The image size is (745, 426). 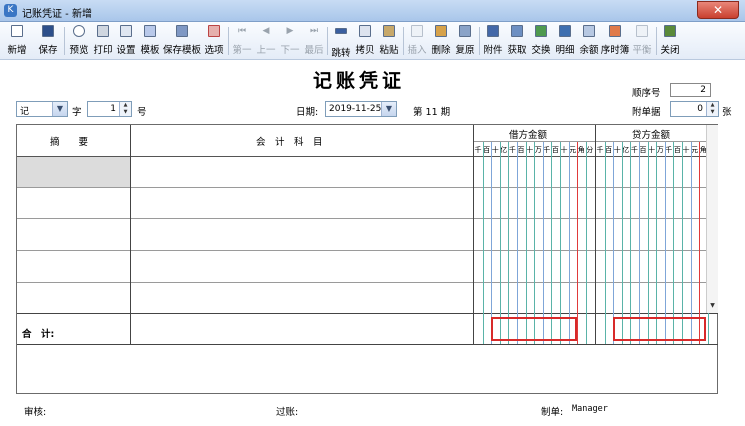 I want to click on scroll-down-icon: ▼, so click(x=712, y=306).